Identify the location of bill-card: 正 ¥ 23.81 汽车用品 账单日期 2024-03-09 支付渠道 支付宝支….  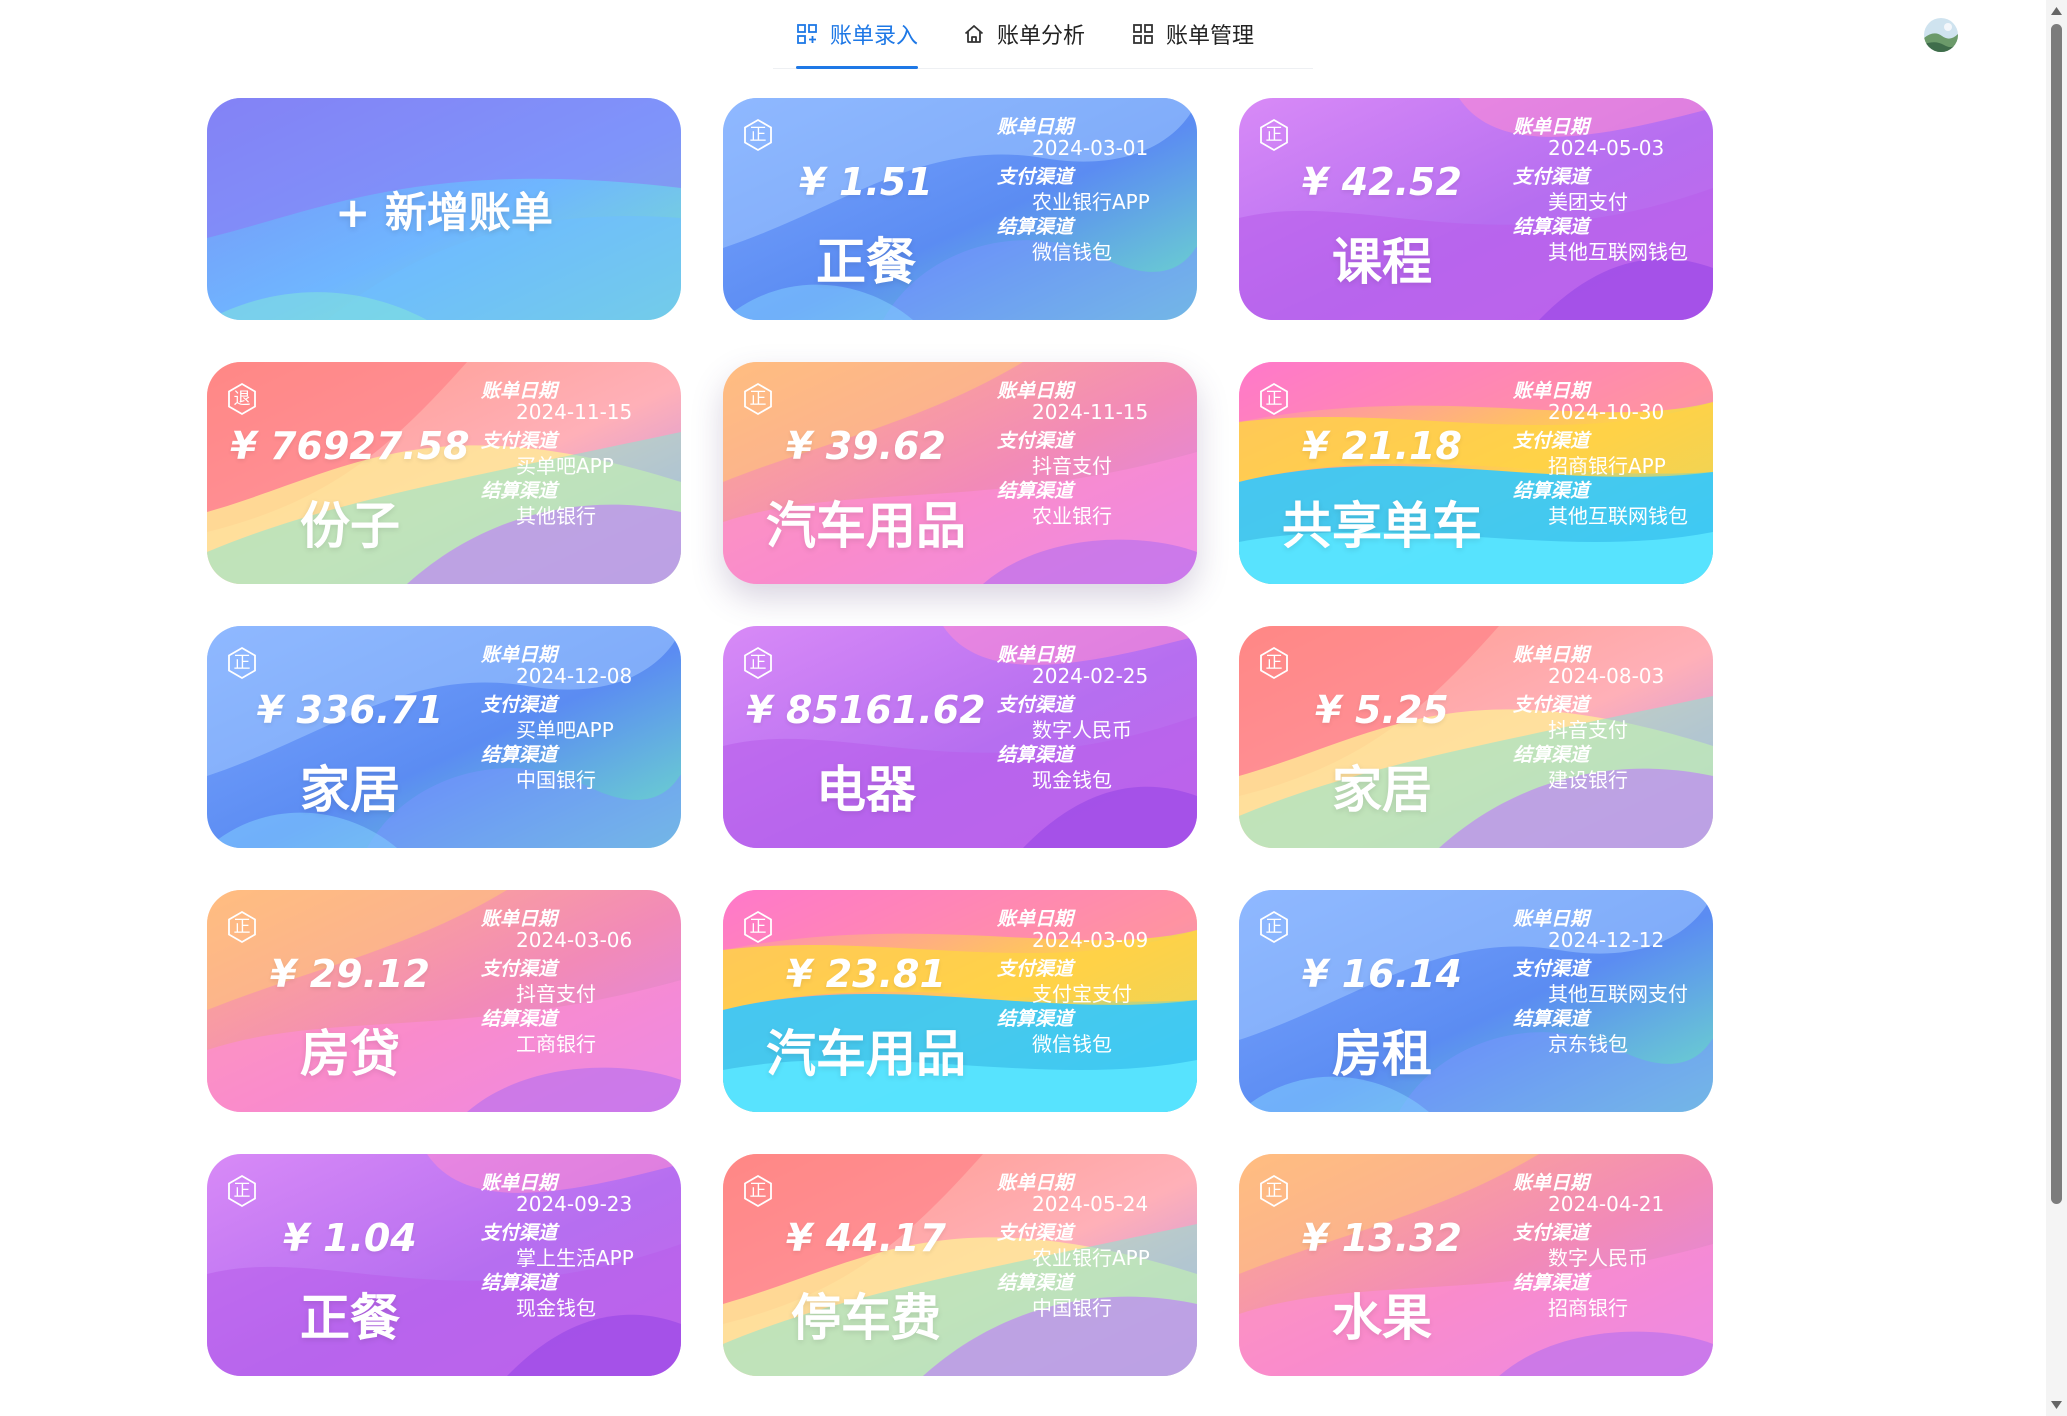
(960, 1001).